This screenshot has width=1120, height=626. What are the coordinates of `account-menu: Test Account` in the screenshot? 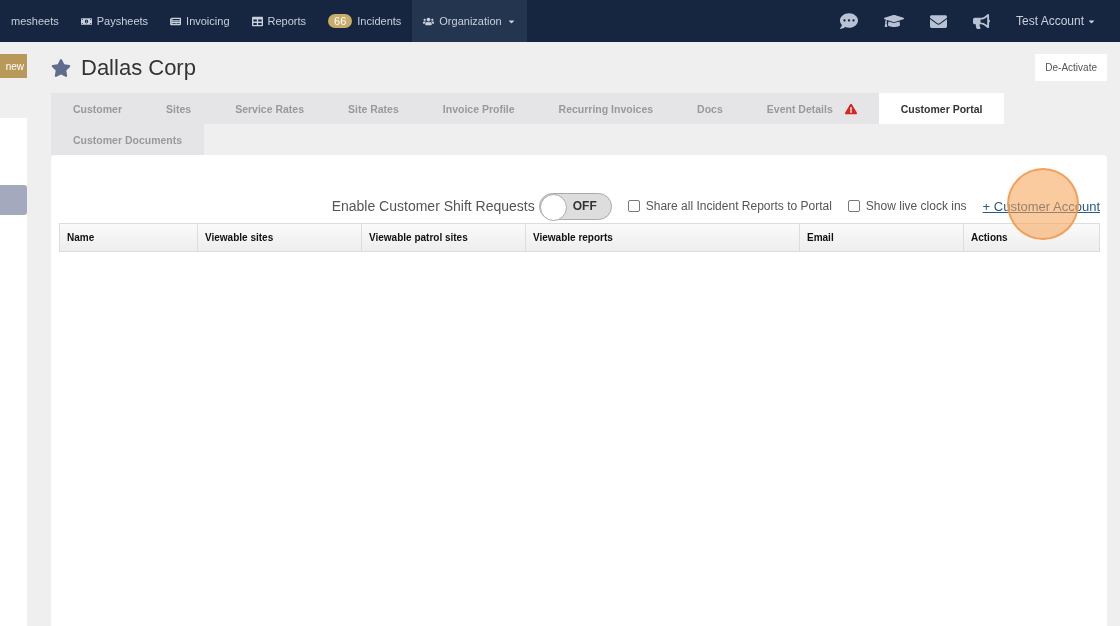 It's located at (1055, 21).